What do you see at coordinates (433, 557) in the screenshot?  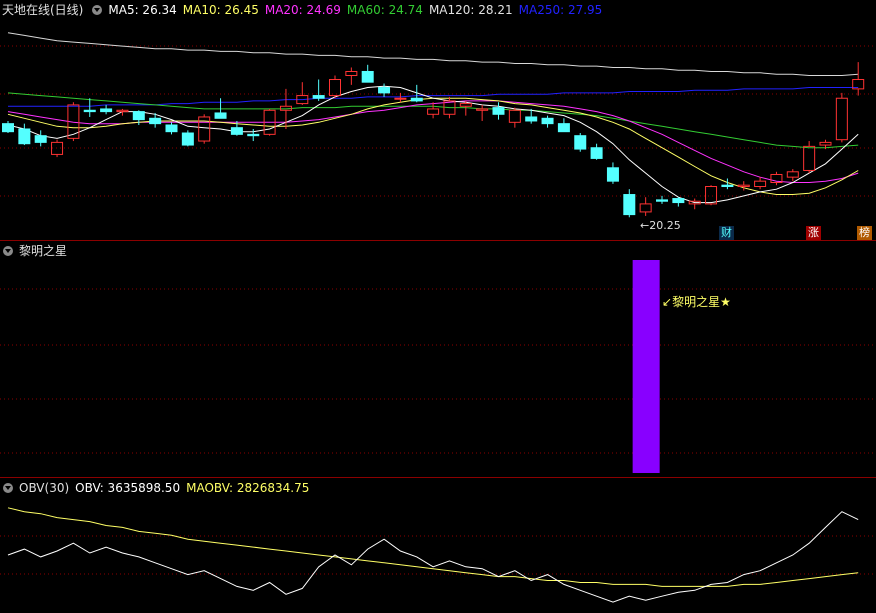 I see `obv-line` at bounding box center [433, 557].